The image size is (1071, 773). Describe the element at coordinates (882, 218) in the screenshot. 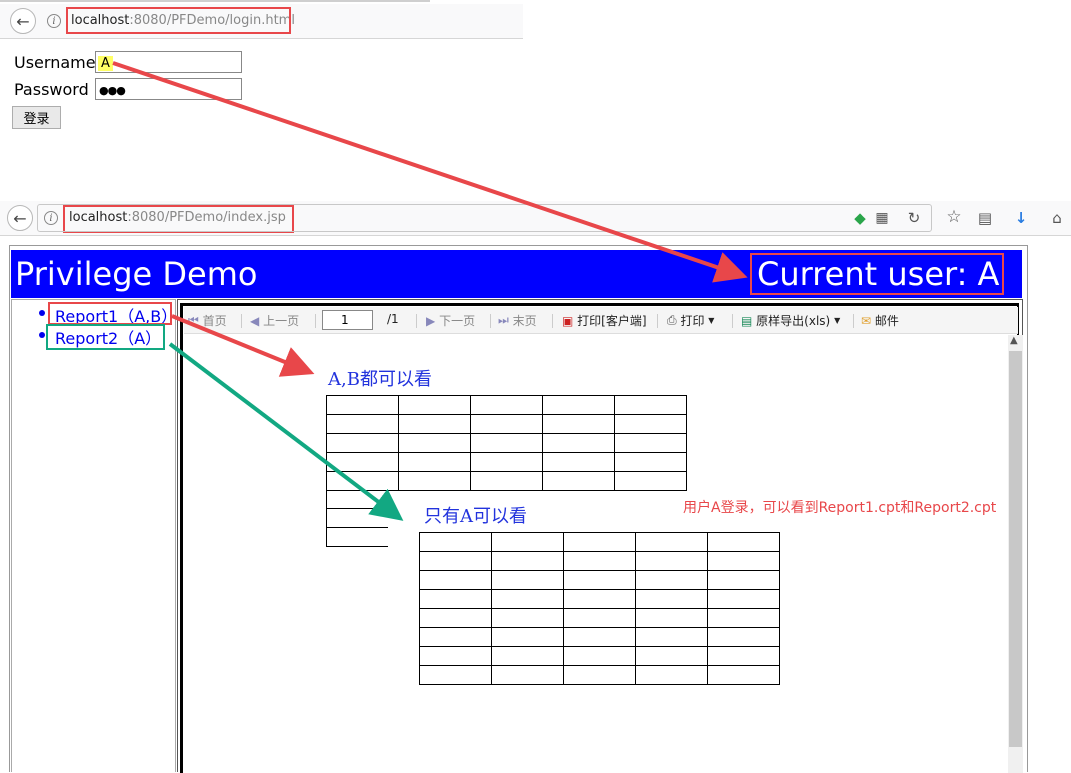

I see `qr-code-icon: ▦` at that location.